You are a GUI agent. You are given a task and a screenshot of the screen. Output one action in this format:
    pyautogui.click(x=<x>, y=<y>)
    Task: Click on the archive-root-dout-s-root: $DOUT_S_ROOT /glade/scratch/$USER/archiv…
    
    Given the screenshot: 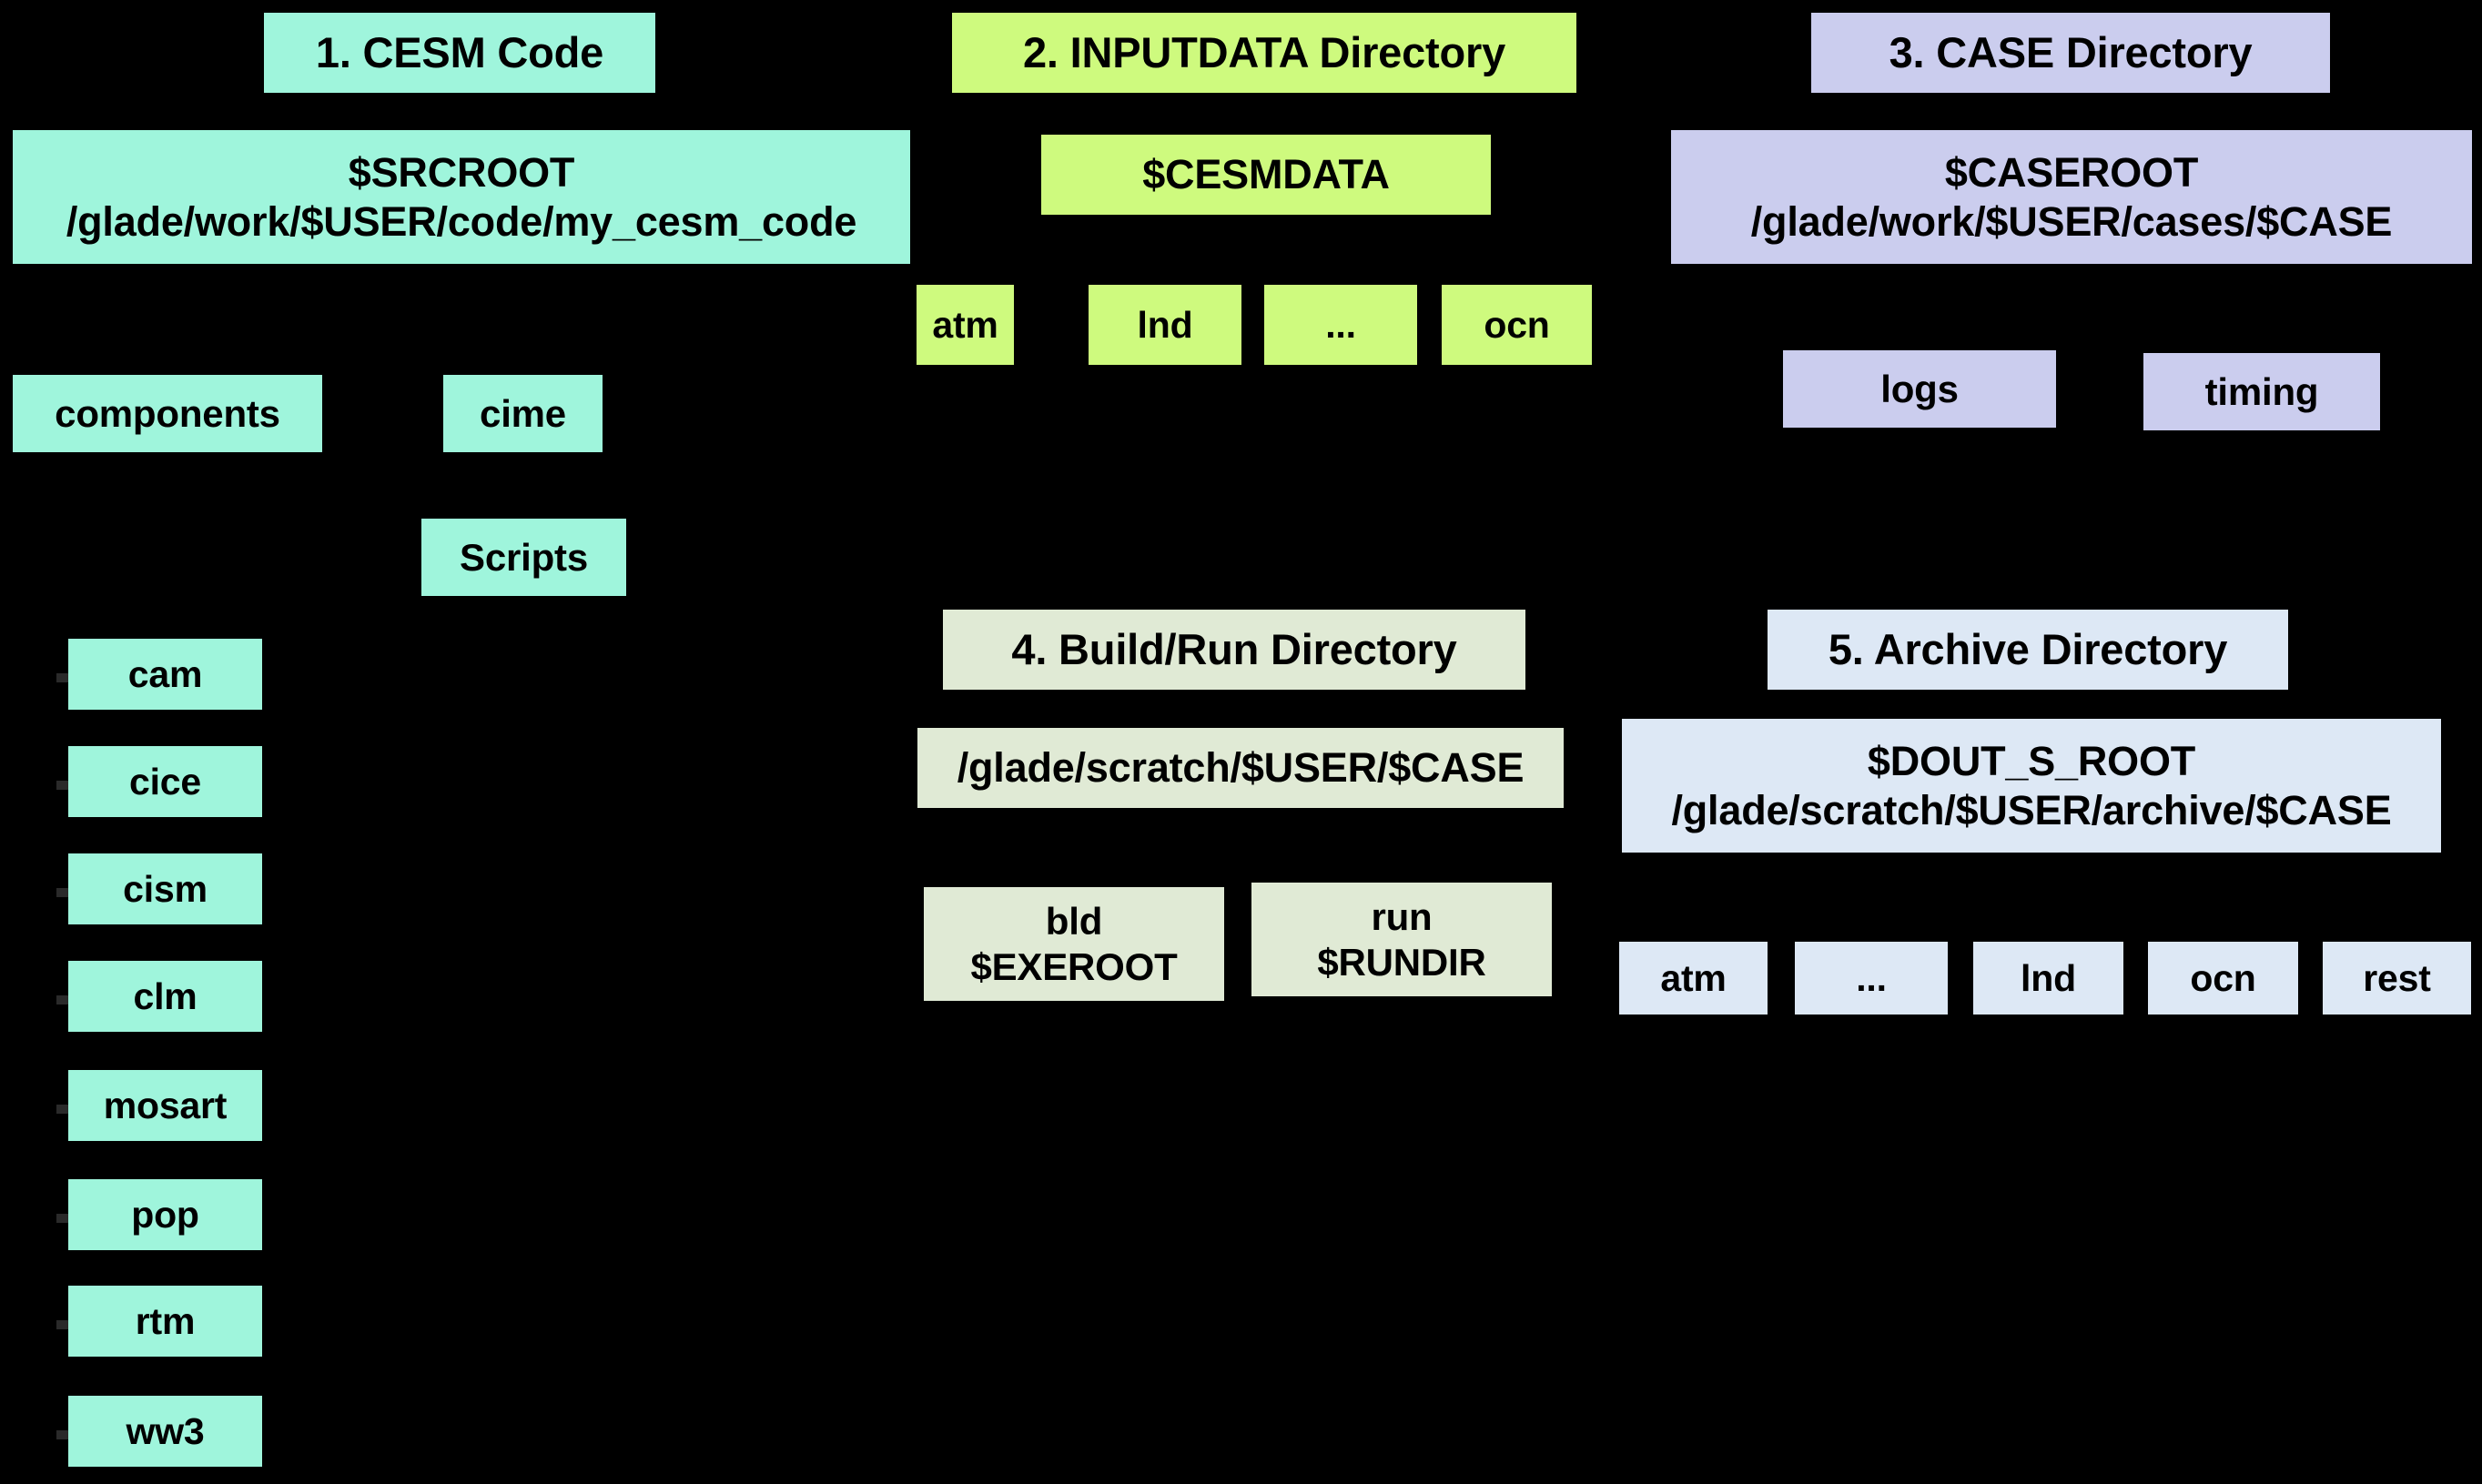 What is the action you would take?
    pyautogui.click(x=2031, y=786)
    